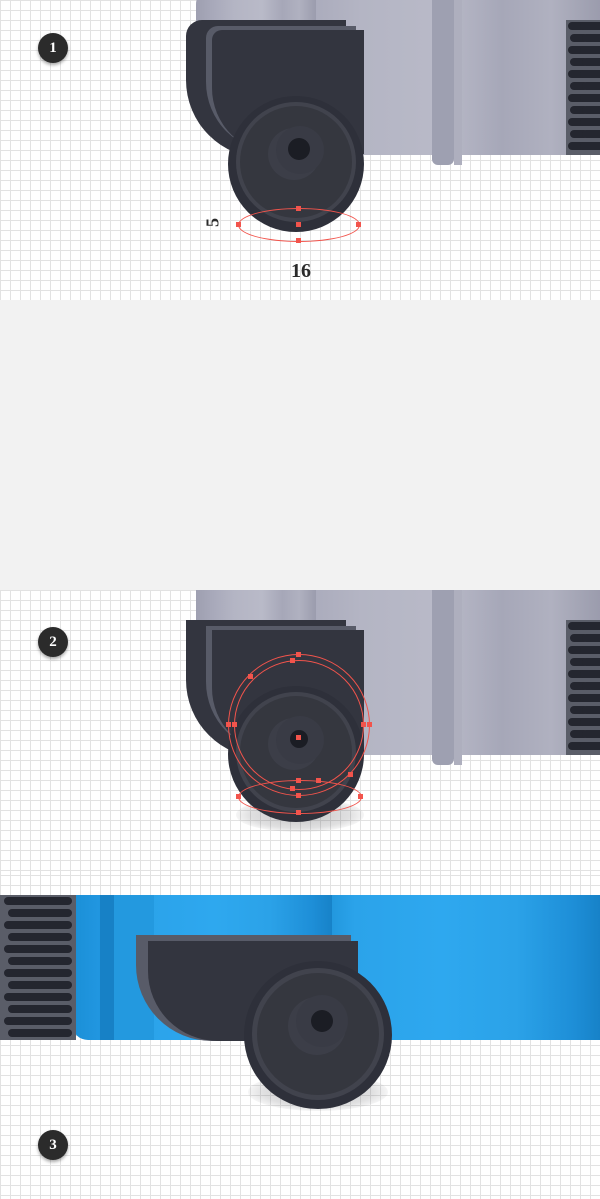 The width and height of the screenshot is (600, 1199). Describe the element at coordinates (212, 222) in the screenshot. I see `dimension-height-label: 5` at that location.